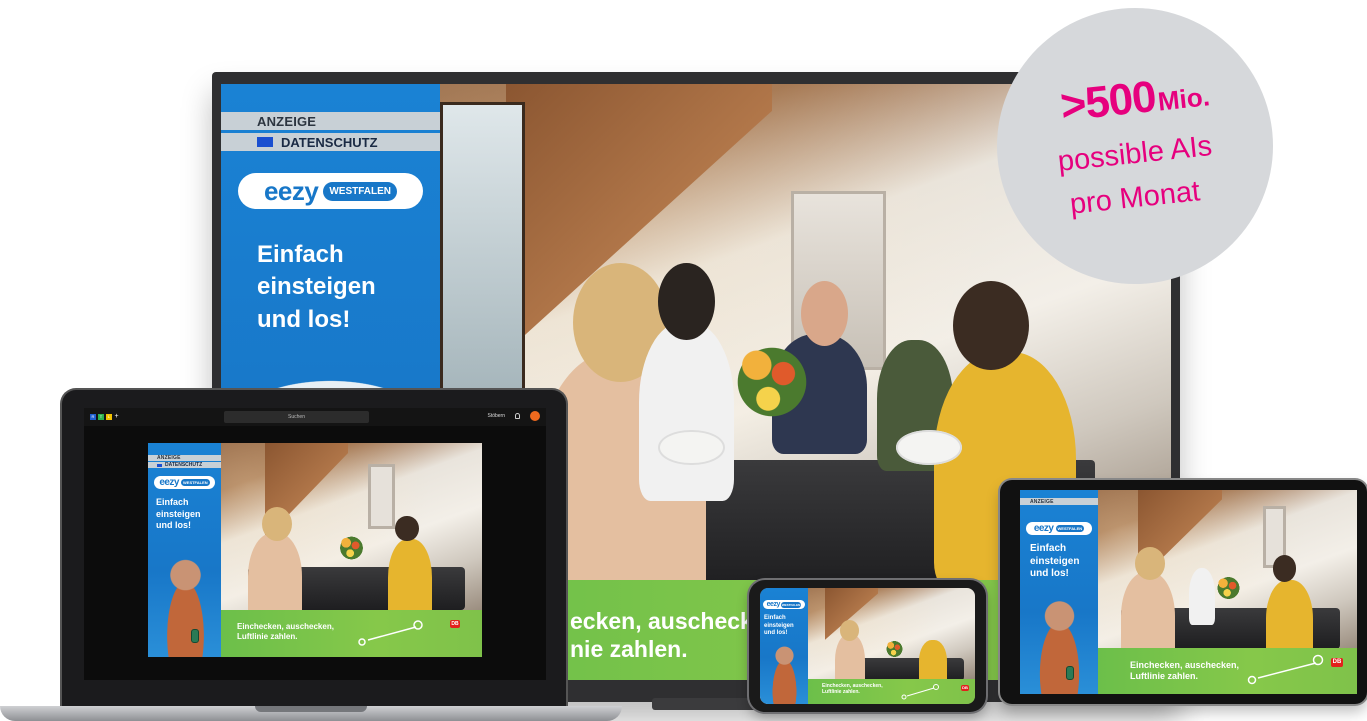 Image resolution: width=1367 pixels, height=721 pixels. Describe the element at coordinates (311, 709) in the screenshot. I see `laptop-notch` at that location.